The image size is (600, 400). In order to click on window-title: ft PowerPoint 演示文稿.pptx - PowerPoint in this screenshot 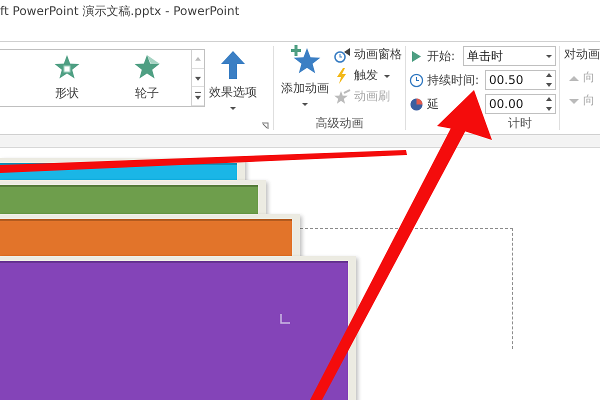, I will do `click(120, 11)`.